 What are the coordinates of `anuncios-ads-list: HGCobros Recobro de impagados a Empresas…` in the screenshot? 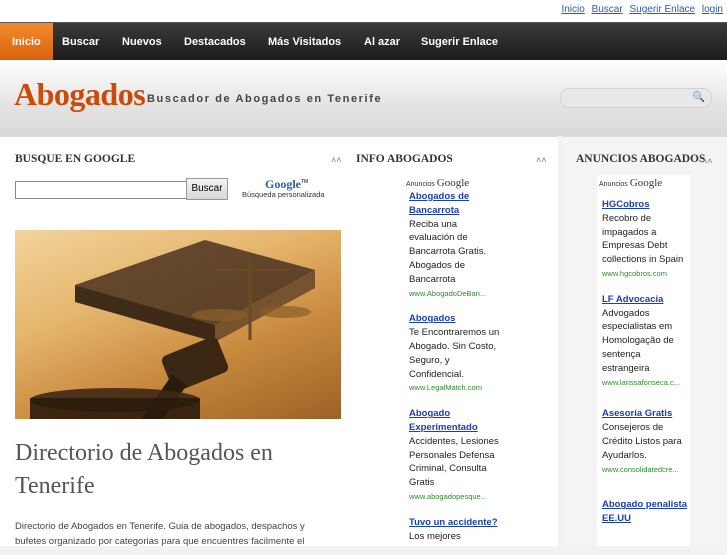 It's located at (645, 368).